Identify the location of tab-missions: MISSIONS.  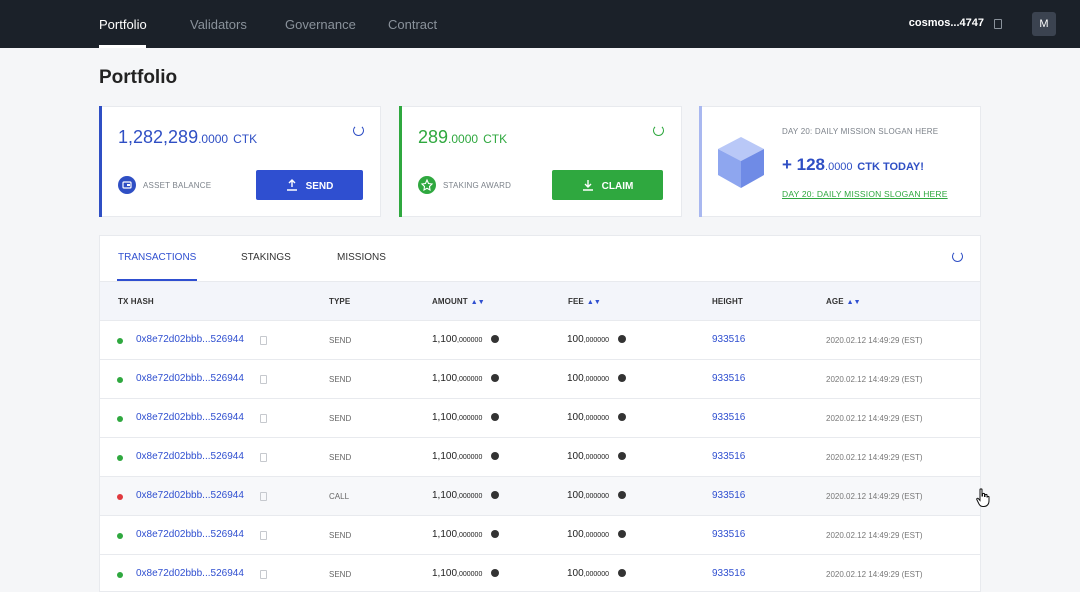
(361, 257).